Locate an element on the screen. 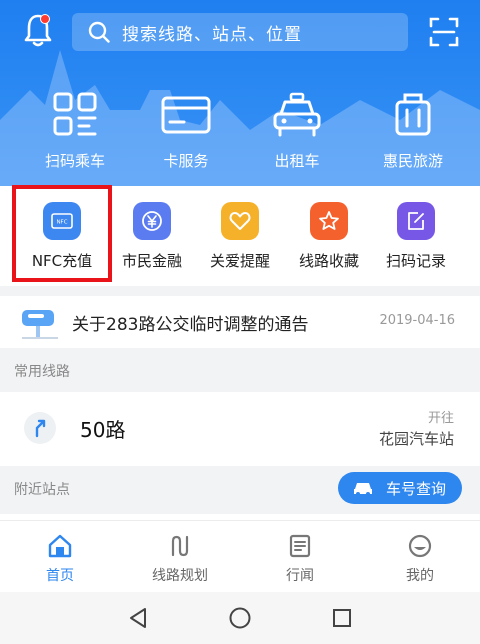 Image resolution: width=480 pixels, height=644 pixels. notification-dot is located at coordinates (45, 19).